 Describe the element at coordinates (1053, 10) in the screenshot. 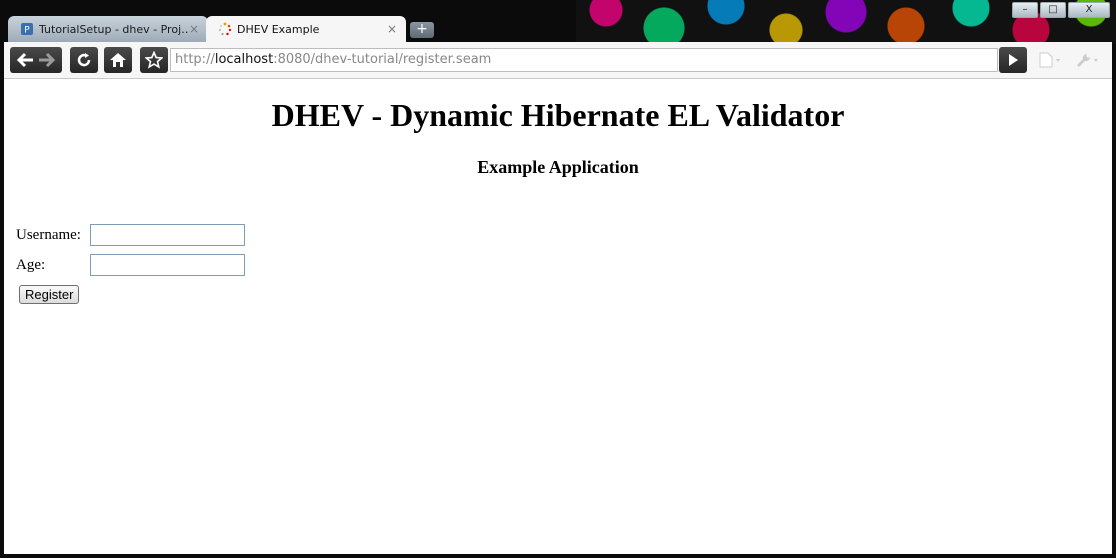

I see `maximize-button: □` at that location.